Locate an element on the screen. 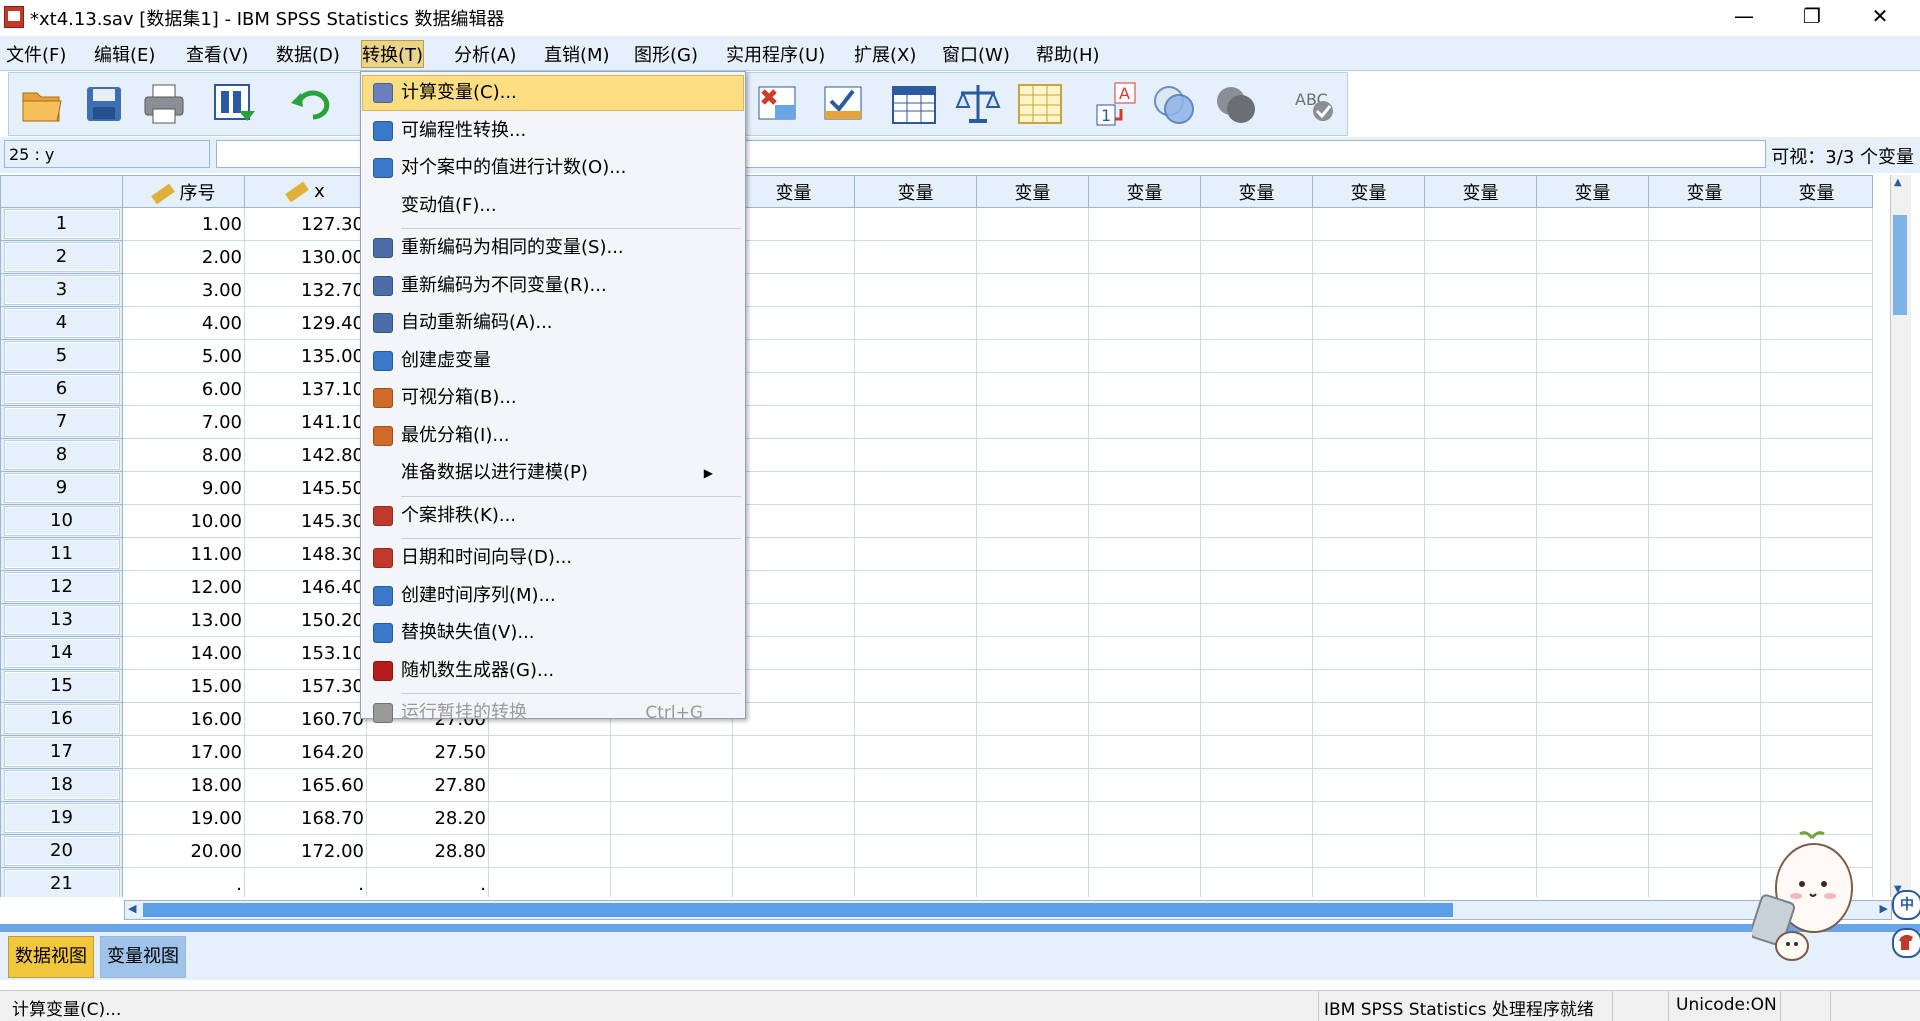 The width and height of the screenshot is (1920, 1021). restore-button: ❐ is located at coordinates (1812, 17).